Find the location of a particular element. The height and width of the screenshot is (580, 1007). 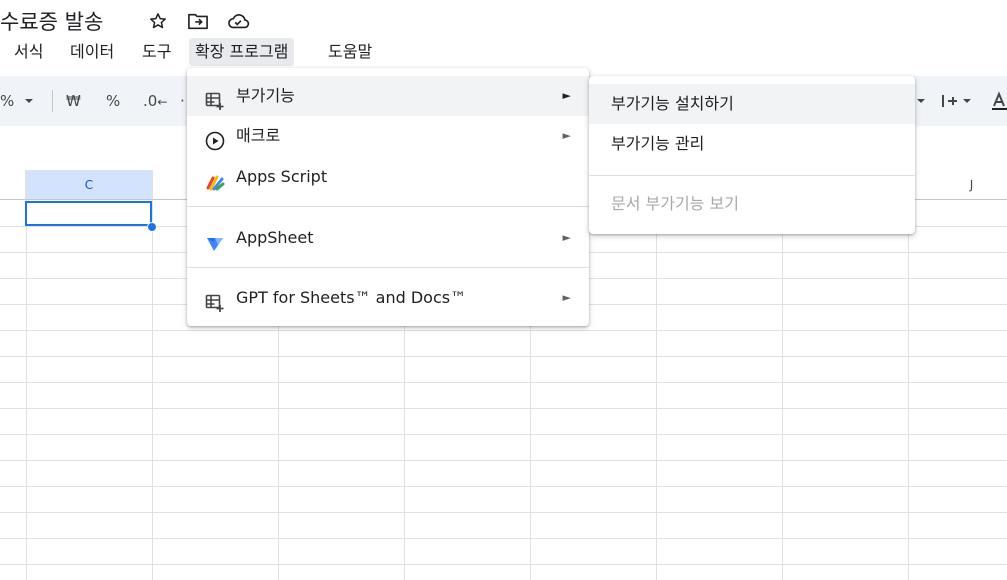

submenu-item-view-document-addons: 문서 부가기능 보기 is located at coordinates (752, 204).